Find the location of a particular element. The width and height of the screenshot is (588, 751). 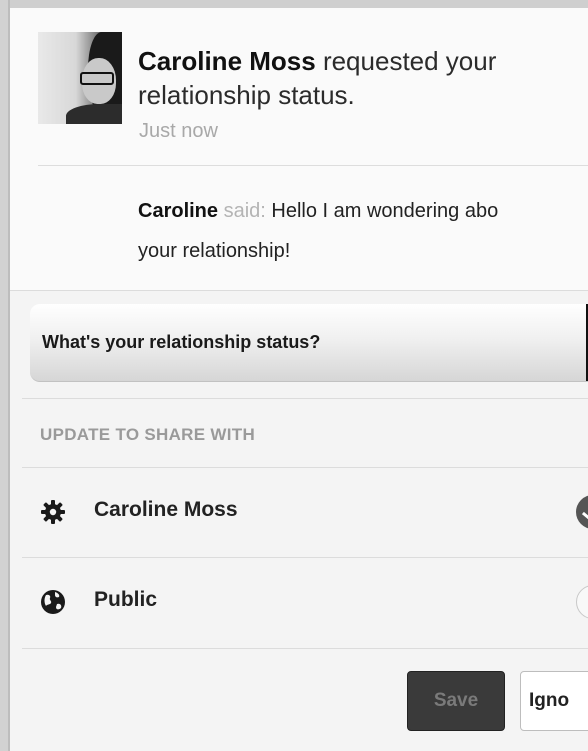

avatar is located at coordinates (80, 78).